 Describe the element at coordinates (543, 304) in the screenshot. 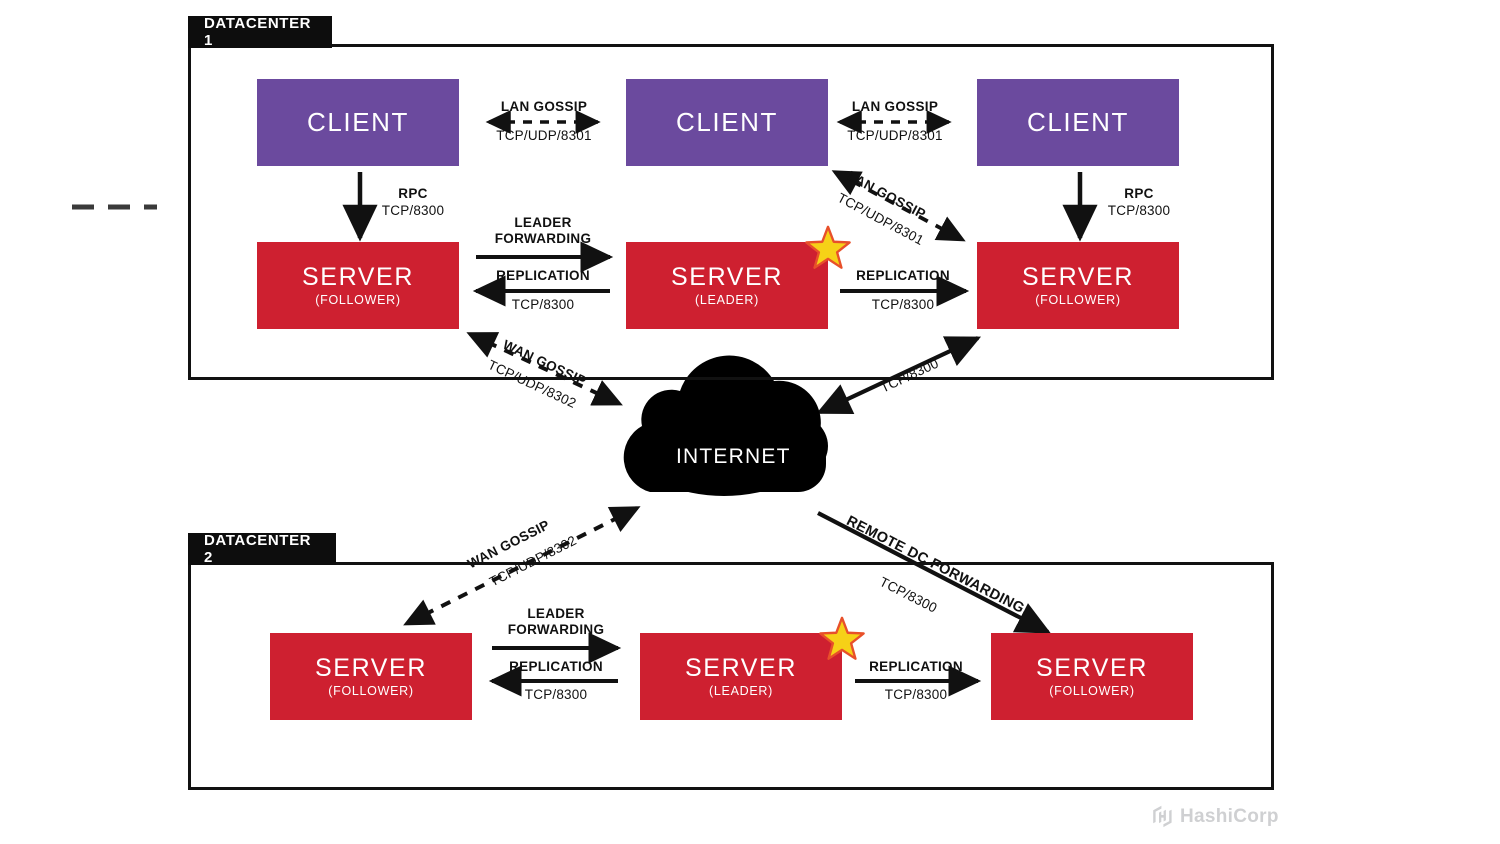

I see `replication-label-dc1-left-port: TCP/8300` at that location.